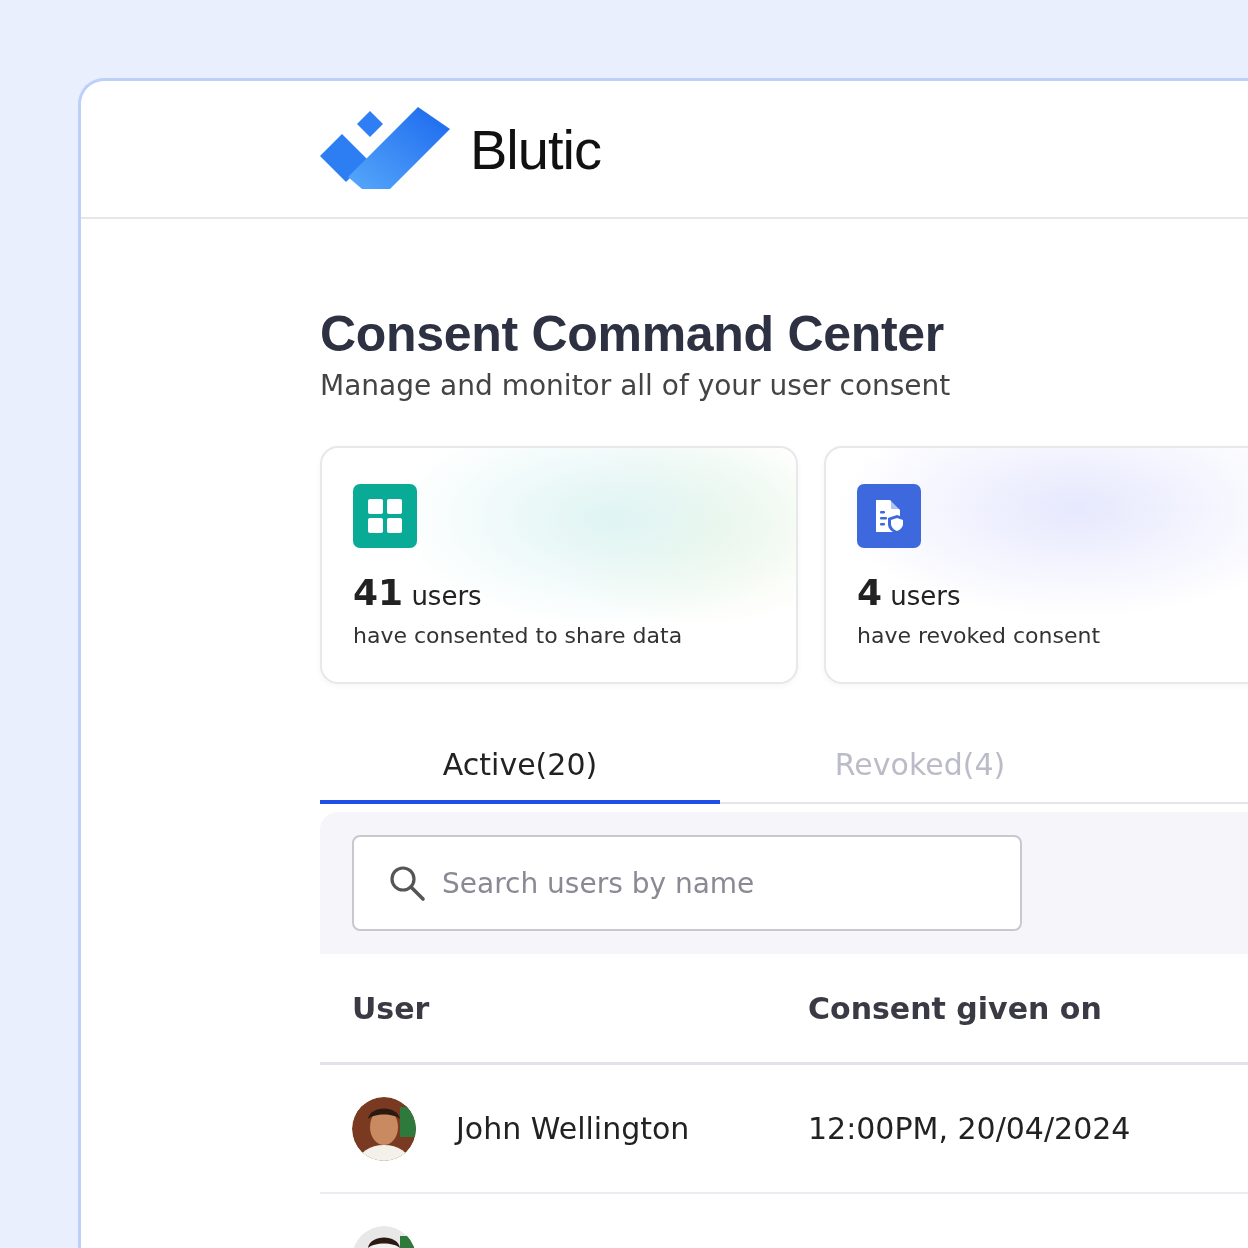 The height and width of the screenshot is (1248, 1248). What do you see at coordinates (391, 1008) in the screenshot?
I see `column-header: User` at bounding box center [391, 1008].